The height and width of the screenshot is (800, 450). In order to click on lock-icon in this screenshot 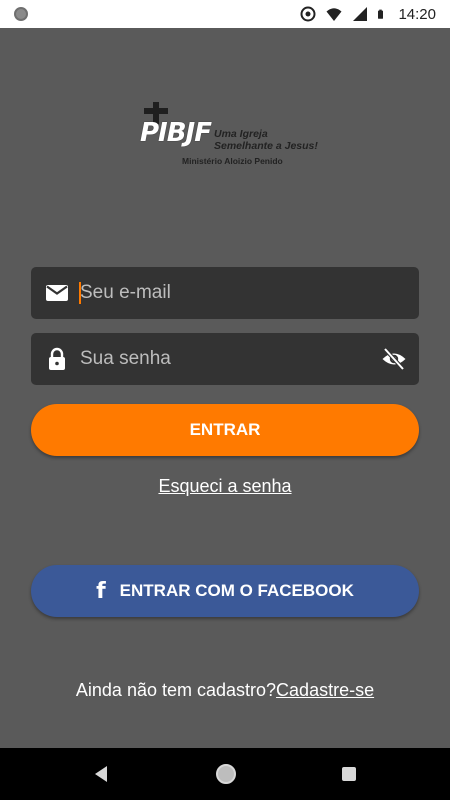, I will do `click(57, 358)`.